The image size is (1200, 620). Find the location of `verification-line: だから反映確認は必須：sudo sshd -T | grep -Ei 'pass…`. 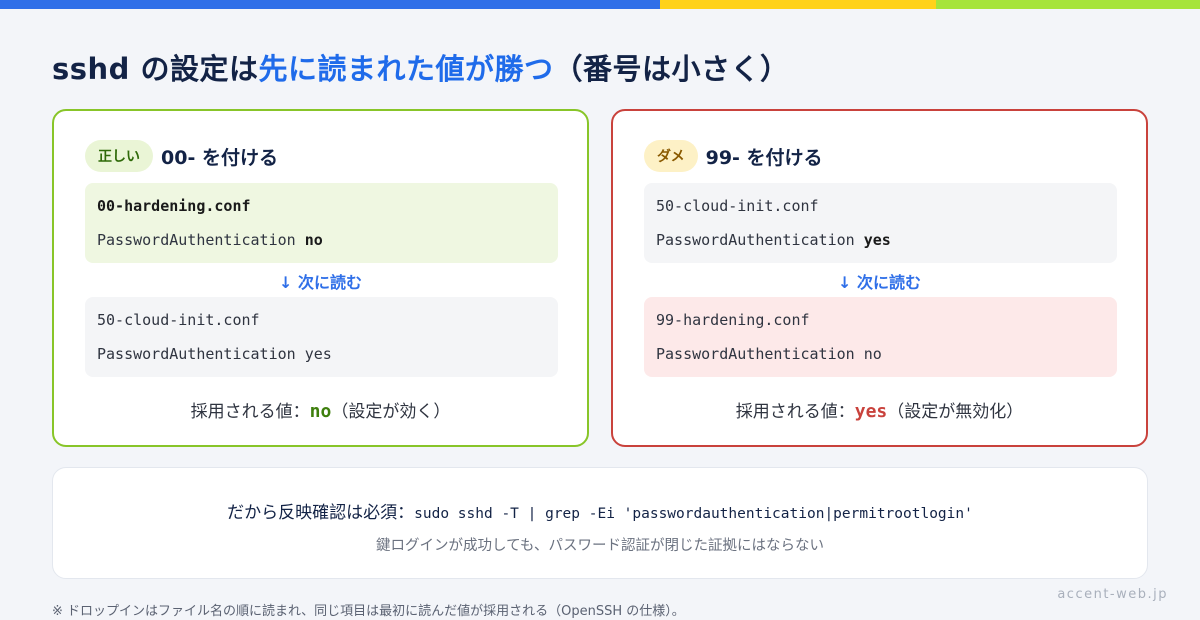

verification-line: だから反映確認は必須：sudo sshd -T | grep -Ei 'pass… is located at coordinates (600, 510).